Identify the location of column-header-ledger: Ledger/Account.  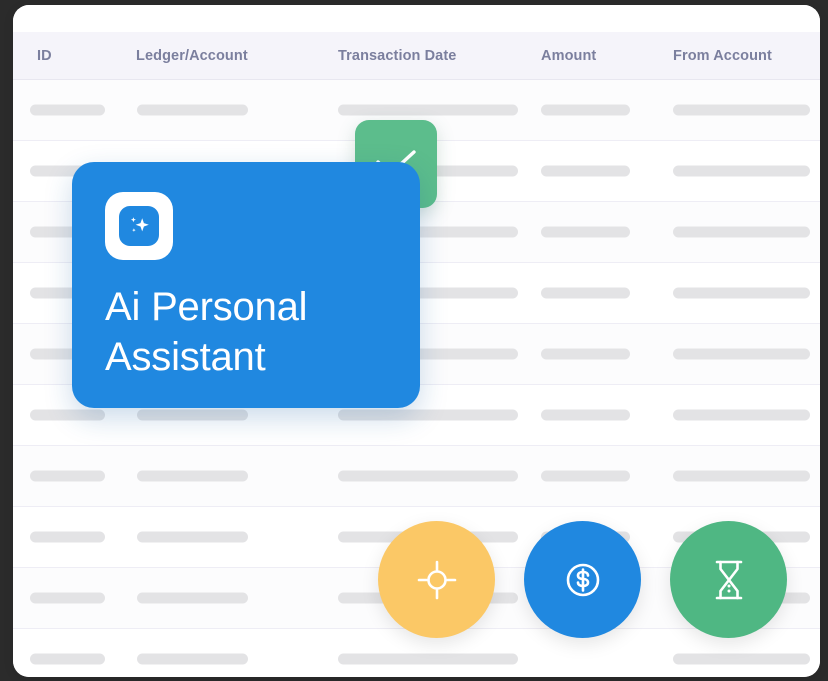
(192, 56).